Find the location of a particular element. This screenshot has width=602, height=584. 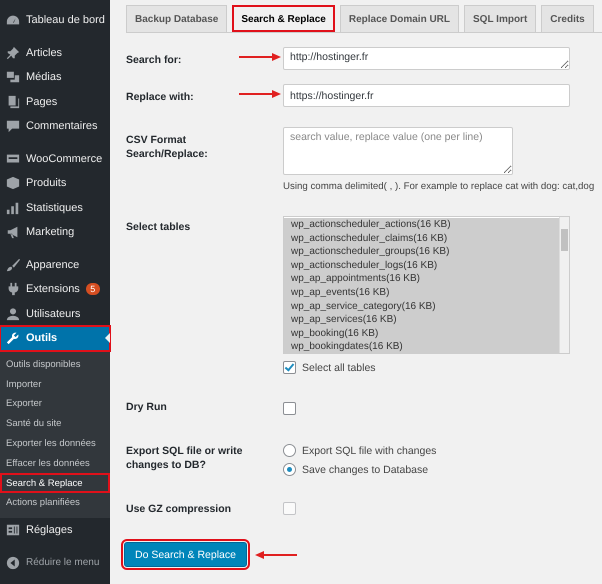

megaphone-icon is located at coordinates (13, 232).